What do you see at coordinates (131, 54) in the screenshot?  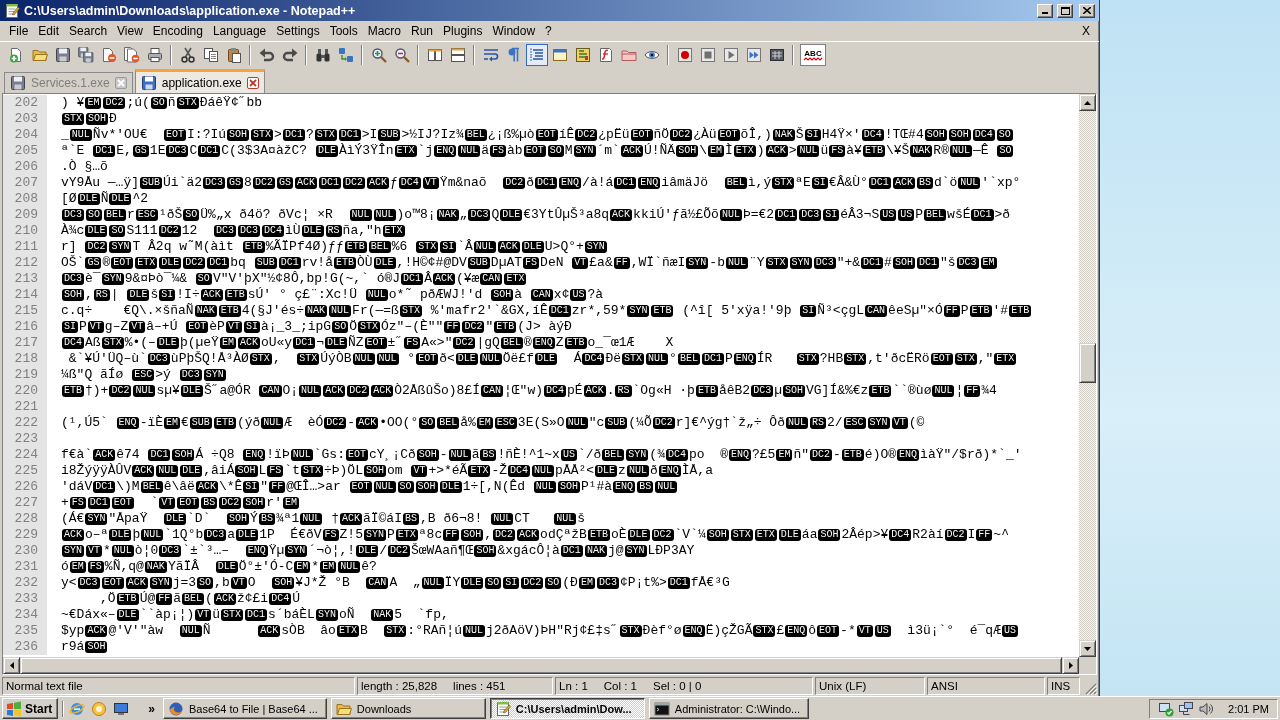 I see `close-files-icon` at bounding box center [131, 54].